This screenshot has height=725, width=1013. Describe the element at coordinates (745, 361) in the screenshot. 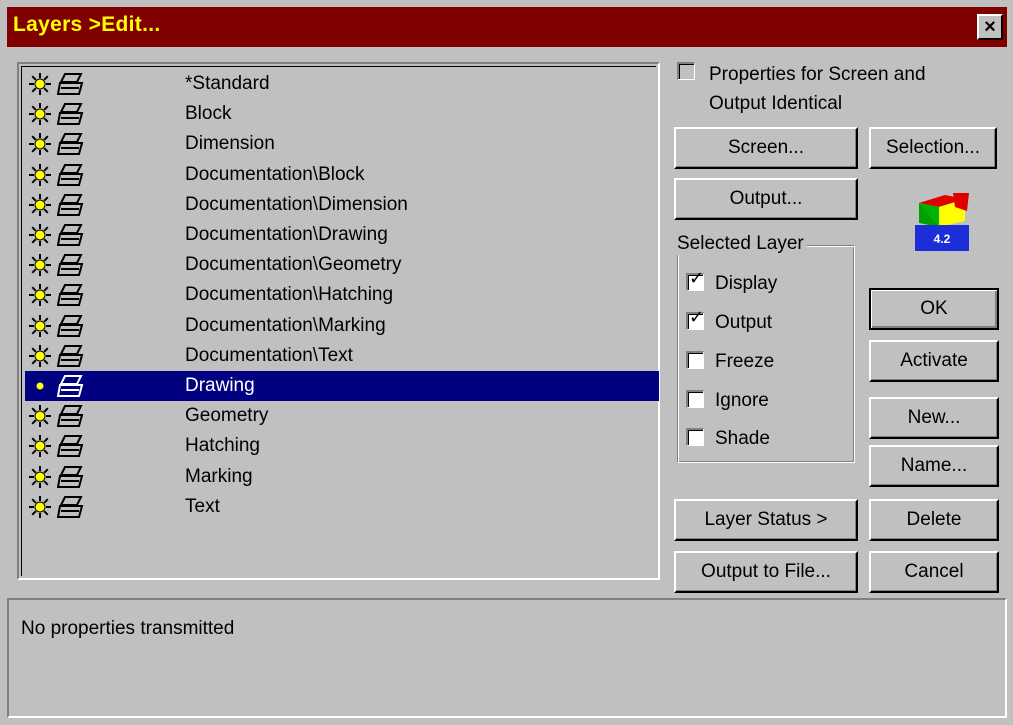

I see `freeze-label: Freeze` at that location.